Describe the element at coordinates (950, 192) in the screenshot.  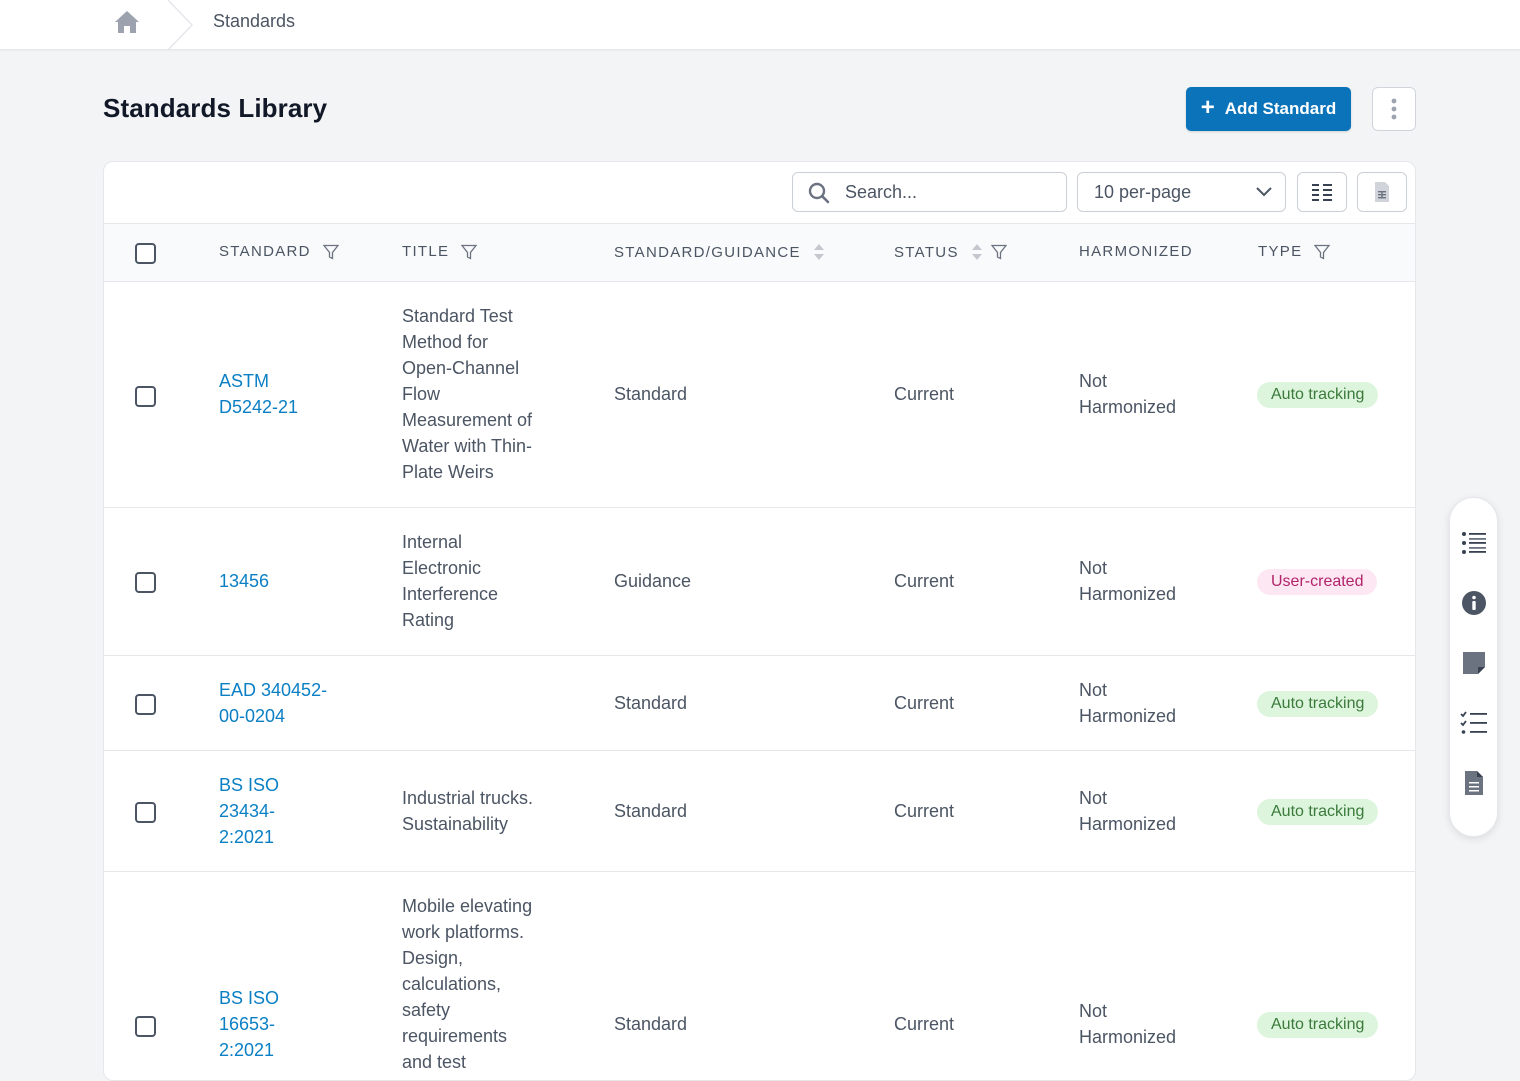
I see `search-input` at that location.